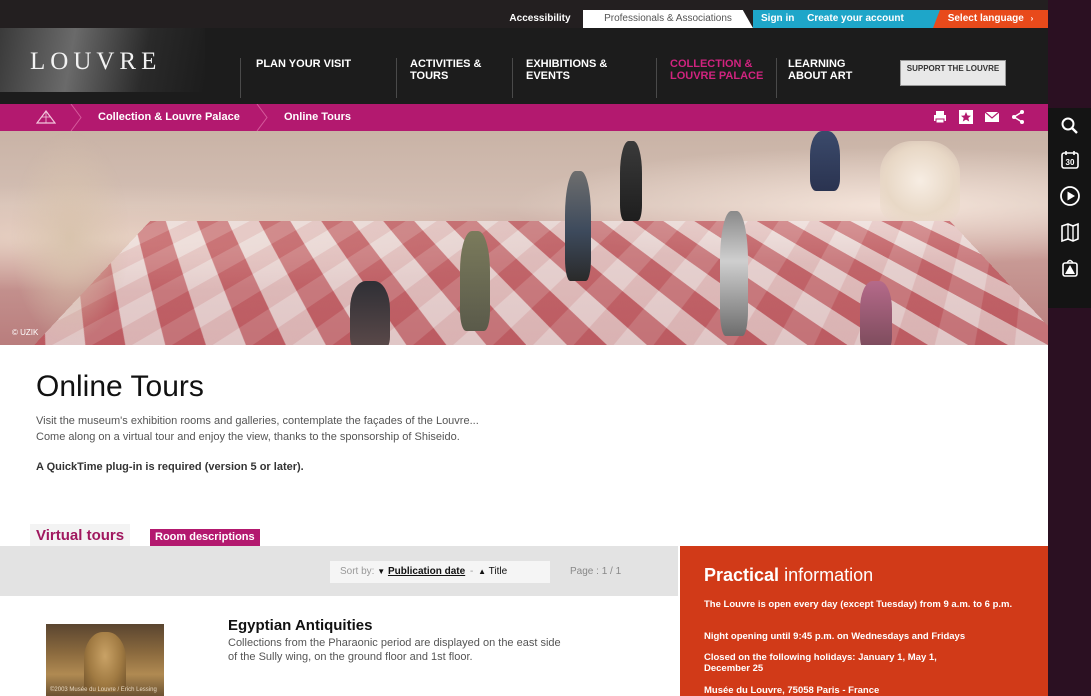 The image size is (1091, 696). What do you see at coordinates (584, 571) in the screenshot?
I see `page-label: Page :` at bounding box center [584, 571].